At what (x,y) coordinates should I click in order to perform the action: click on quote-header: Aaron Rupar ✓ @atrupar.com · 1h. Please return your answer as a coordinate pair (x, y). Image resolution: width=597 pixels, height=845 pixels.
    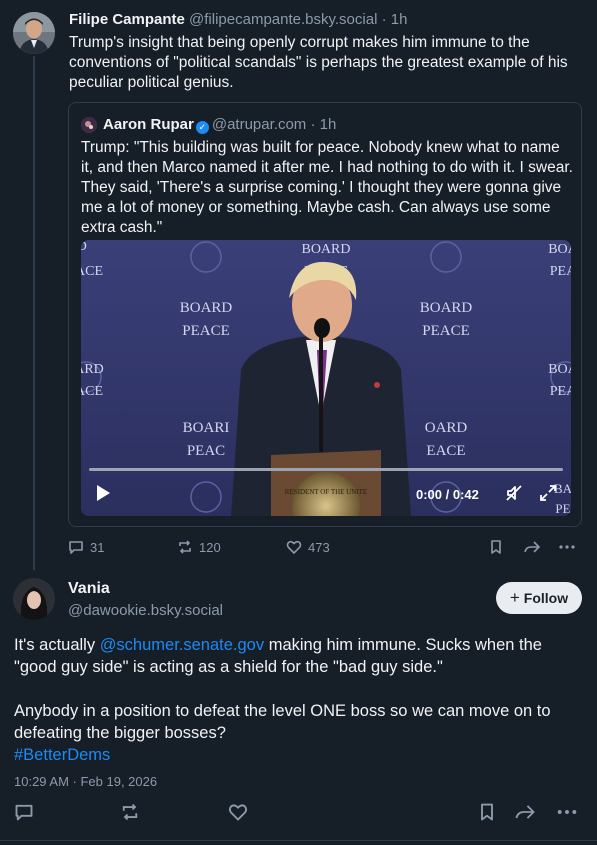
    Looking at the image, I should click on (219, 125).